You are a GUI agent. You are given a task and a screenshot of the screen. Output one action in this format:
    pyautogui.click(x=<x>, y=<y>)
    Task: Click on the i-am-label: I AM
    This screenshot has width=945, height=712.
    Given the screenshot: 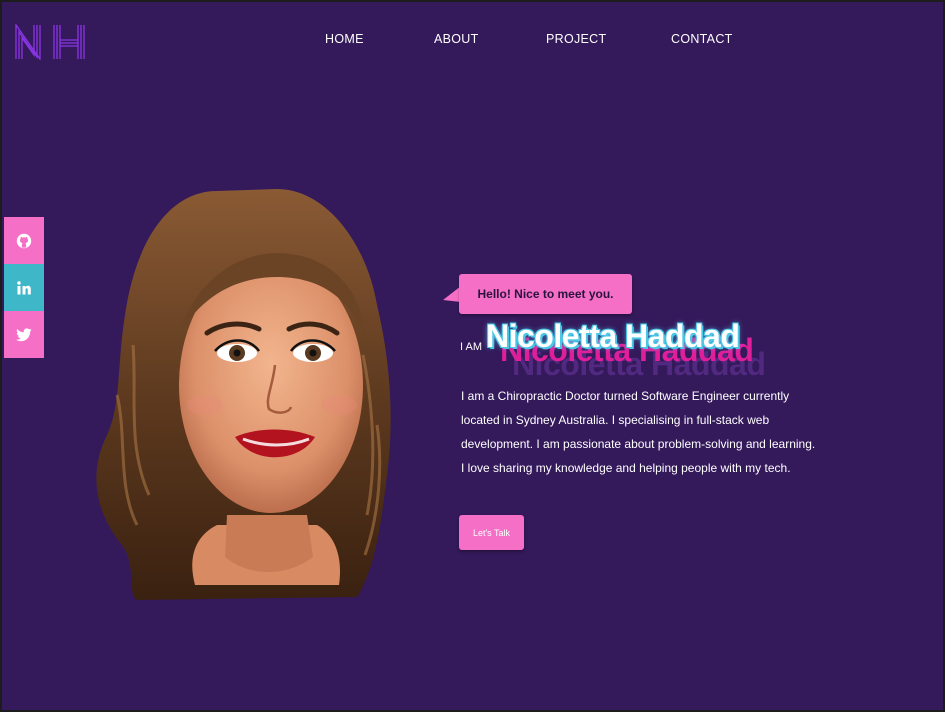 What is the action you would take?
    pyautogui.click(x=471, y=347)
    